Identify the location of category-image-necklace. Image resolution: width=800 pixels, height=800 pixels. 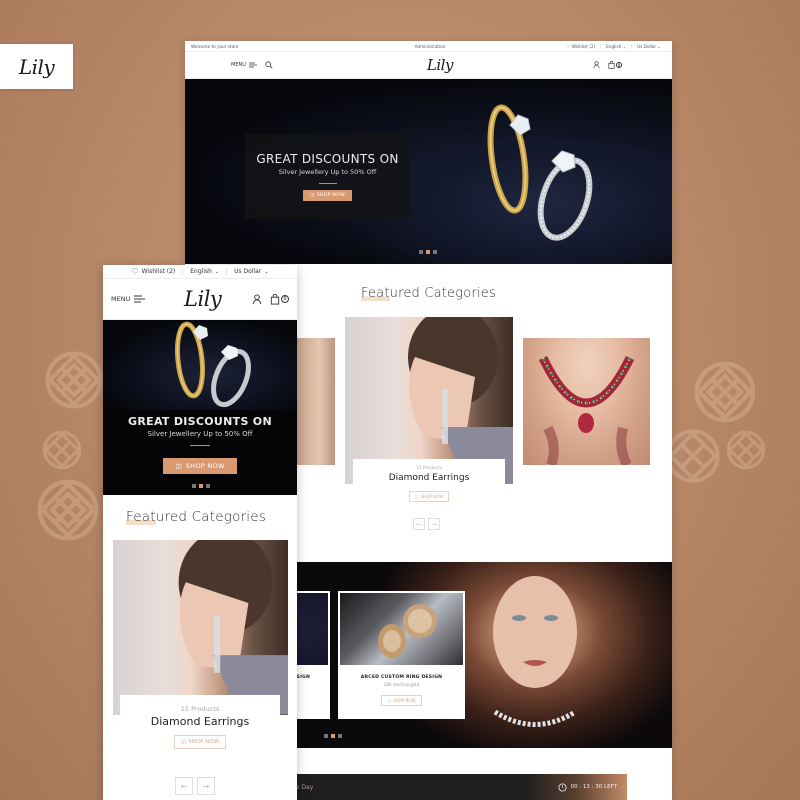
(586, 401).